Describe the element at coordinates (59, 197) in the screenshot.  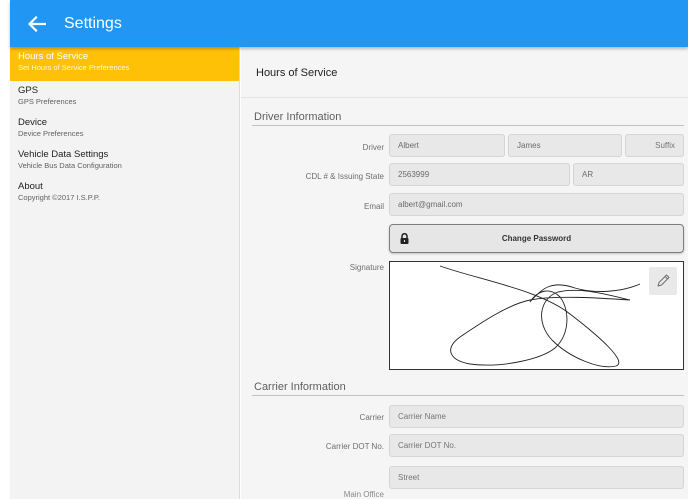
I see `sidebar-item-subtitle: Copyright ©2017 I.S.P.P.` at that location.